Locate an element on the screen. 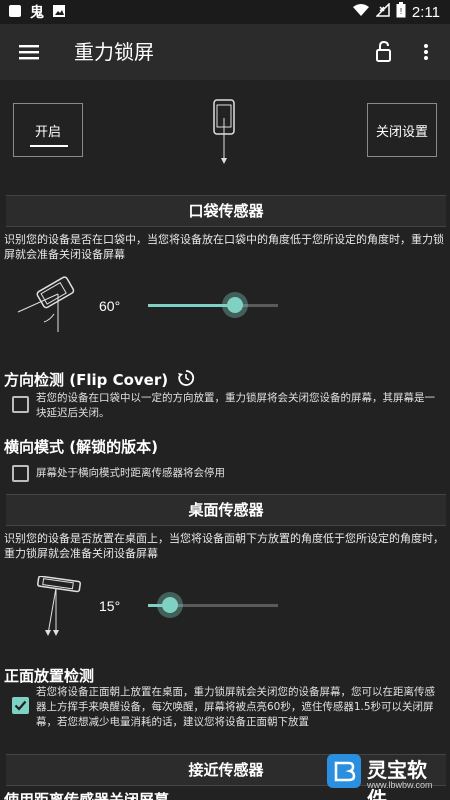  pocket-angle-value: 60° is located at coordinates (110, 306).